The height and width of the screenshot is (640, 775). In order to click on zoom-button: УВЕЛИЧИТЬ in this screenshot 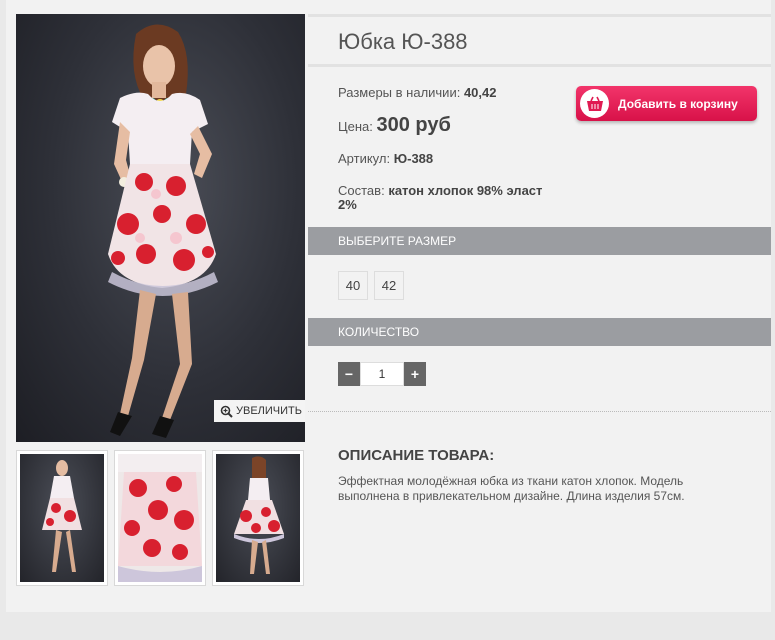, I will do `click(259, 411)`.